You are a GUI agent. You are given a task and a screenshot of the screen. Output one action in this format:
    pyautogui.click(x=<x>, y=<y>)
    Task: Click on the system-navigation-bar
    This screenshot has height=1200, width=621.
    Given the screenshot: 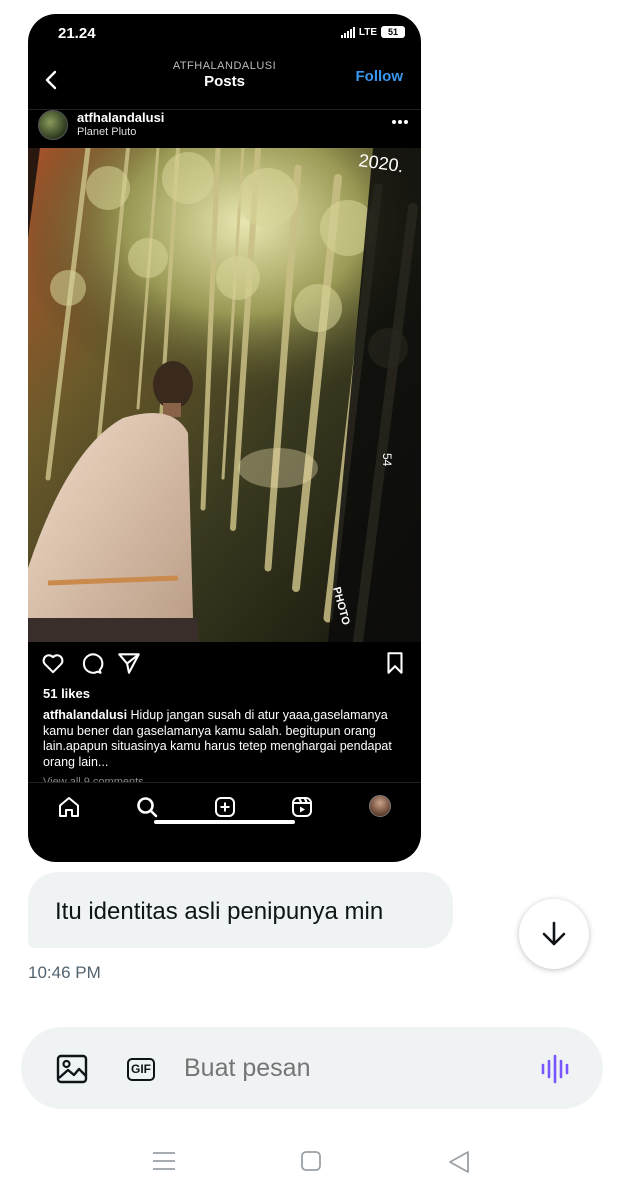 What is the action you would take?
    pyautogui.click(x=310, y=1162)
    